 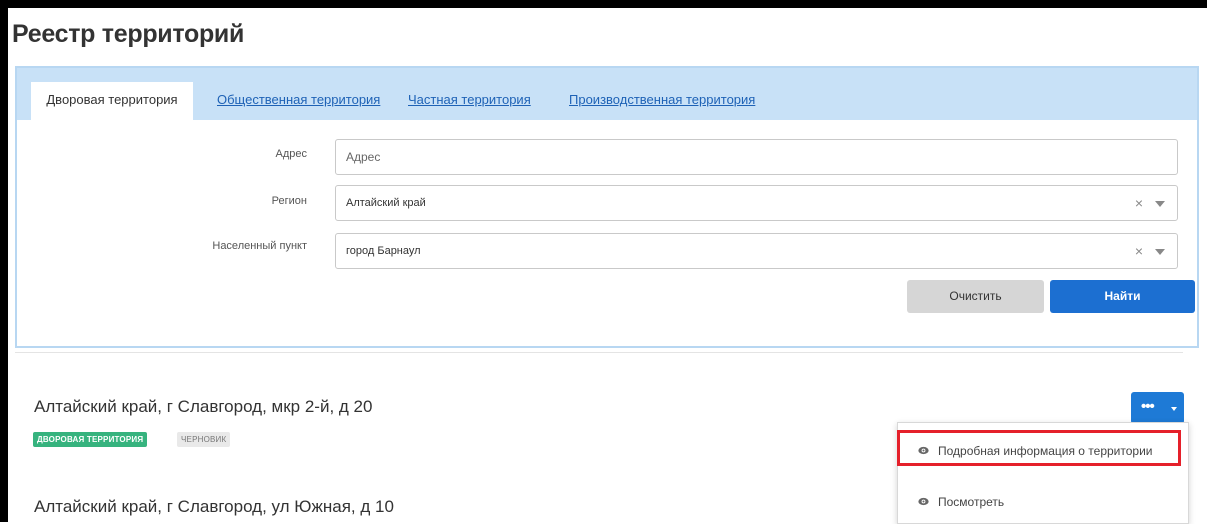 What do you see at coordinates (756, 251) in the screenshot?
I see `locality-select: город Барнаул ×` at bounding box center [756, 251].